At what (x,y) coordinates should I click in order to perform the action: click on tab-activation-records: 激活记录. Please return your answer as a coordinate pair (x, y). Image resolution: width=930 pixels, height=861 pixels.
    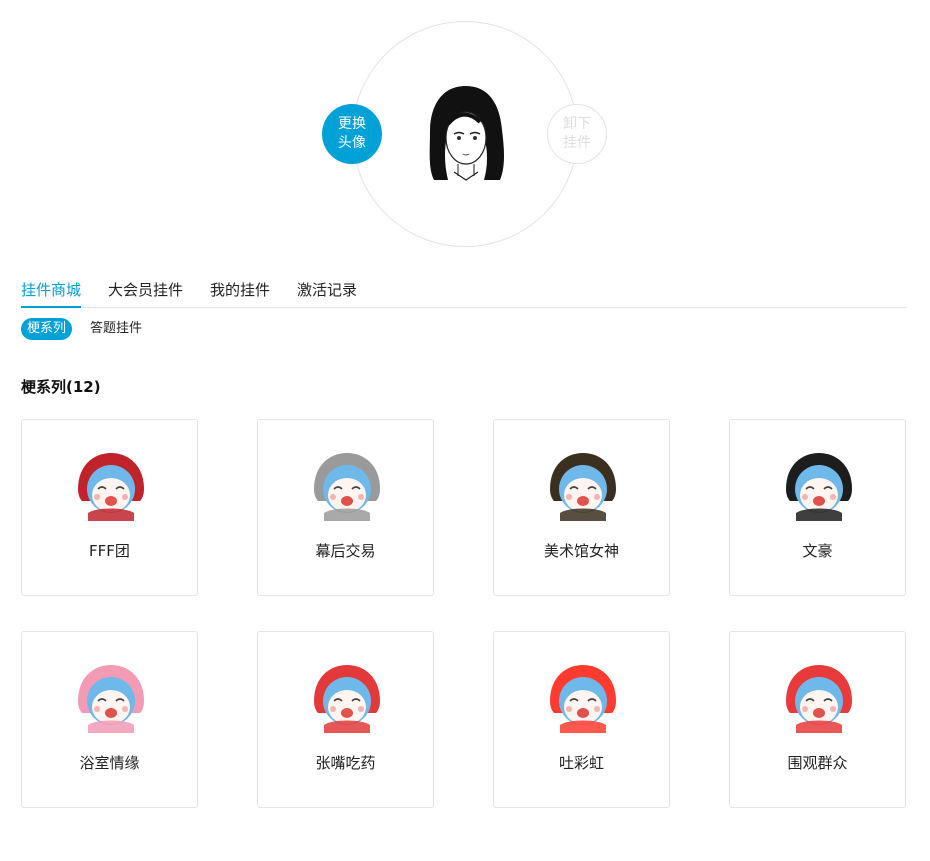
    Looking at the image, I should click on (327, 288).